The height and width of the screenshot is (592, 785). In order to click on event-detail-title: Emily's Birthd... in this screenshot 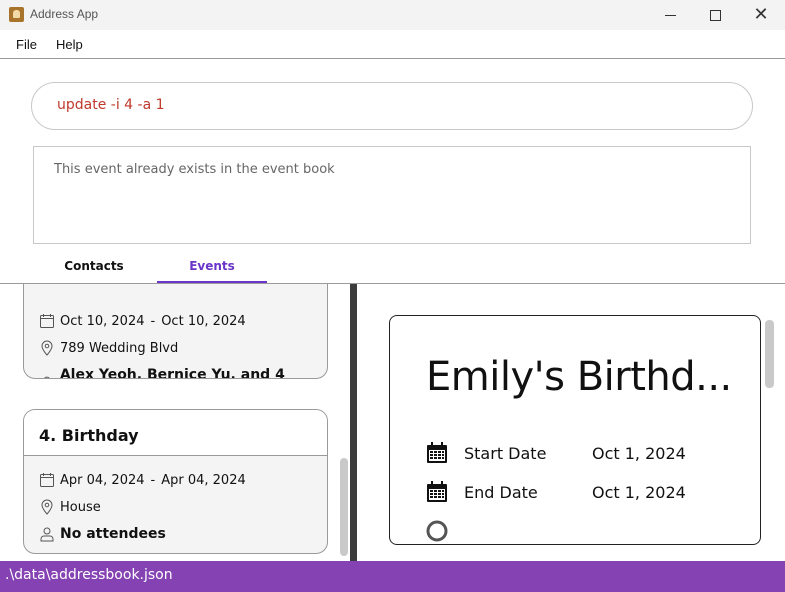, I will do `click(579, 377)`.